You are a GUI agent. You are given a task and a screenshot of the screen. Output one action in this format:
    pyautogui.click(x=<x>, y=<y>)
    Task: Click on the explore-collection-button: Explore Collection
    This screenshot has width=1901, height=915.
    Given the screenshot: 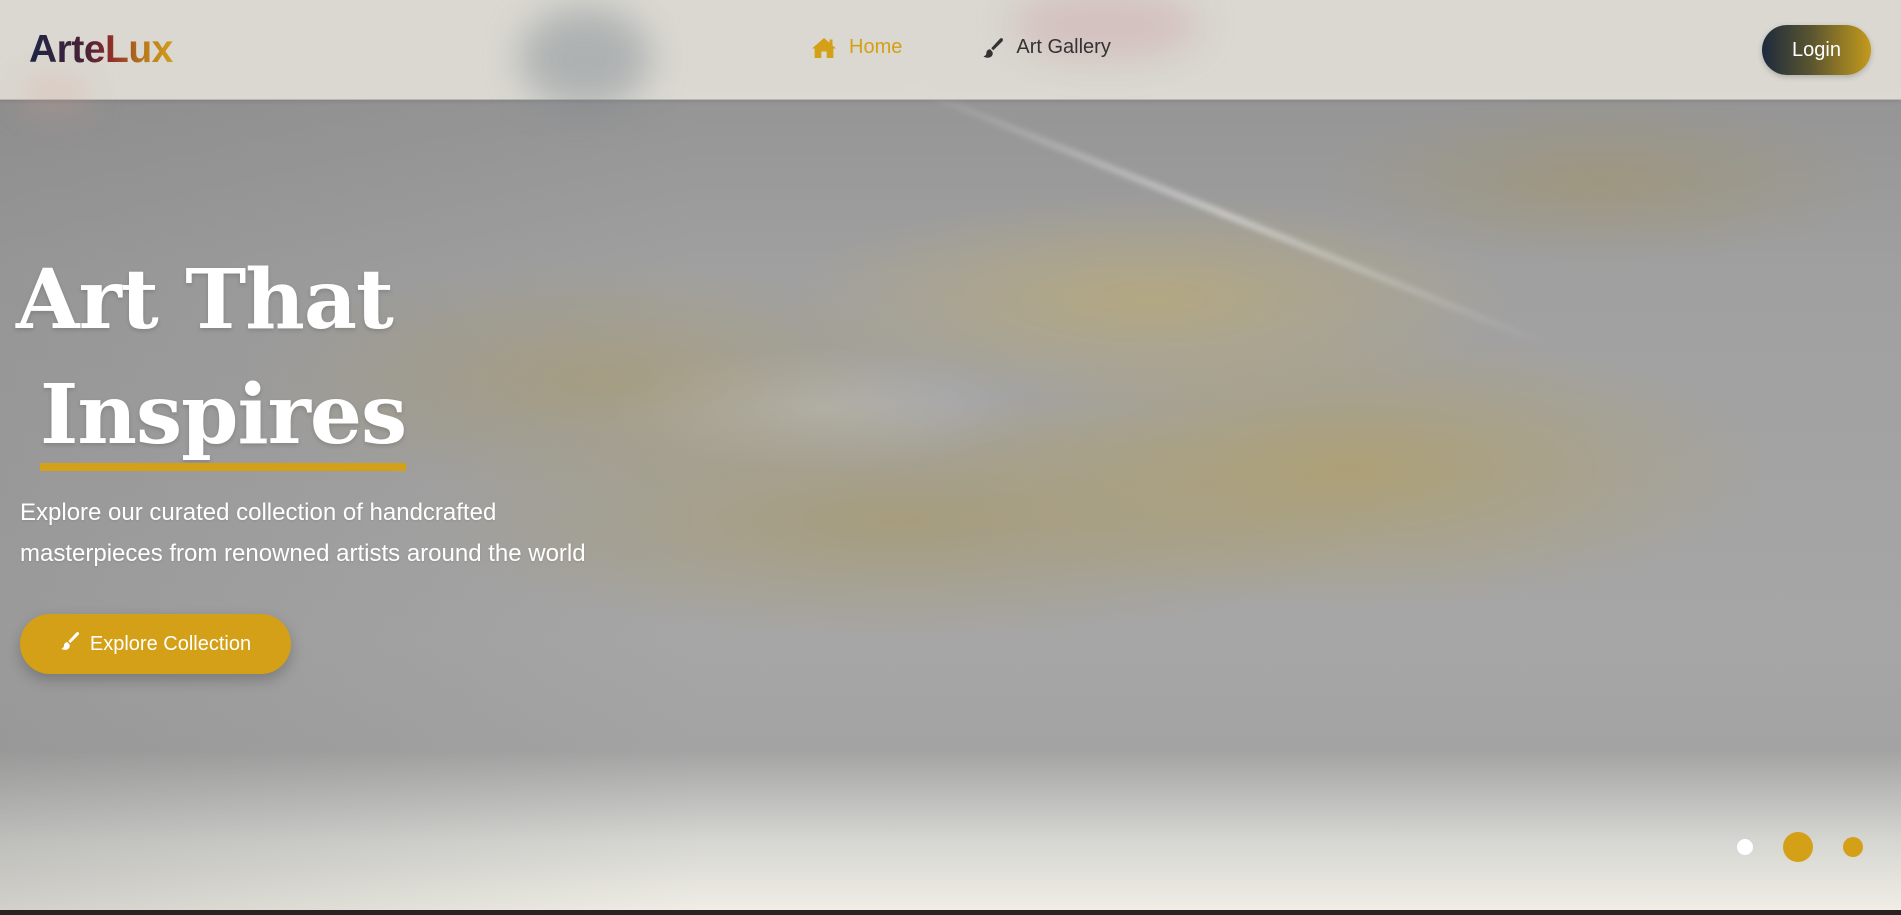 What is the action you would take?
    pyautogui.click(x=155, y=644)
    